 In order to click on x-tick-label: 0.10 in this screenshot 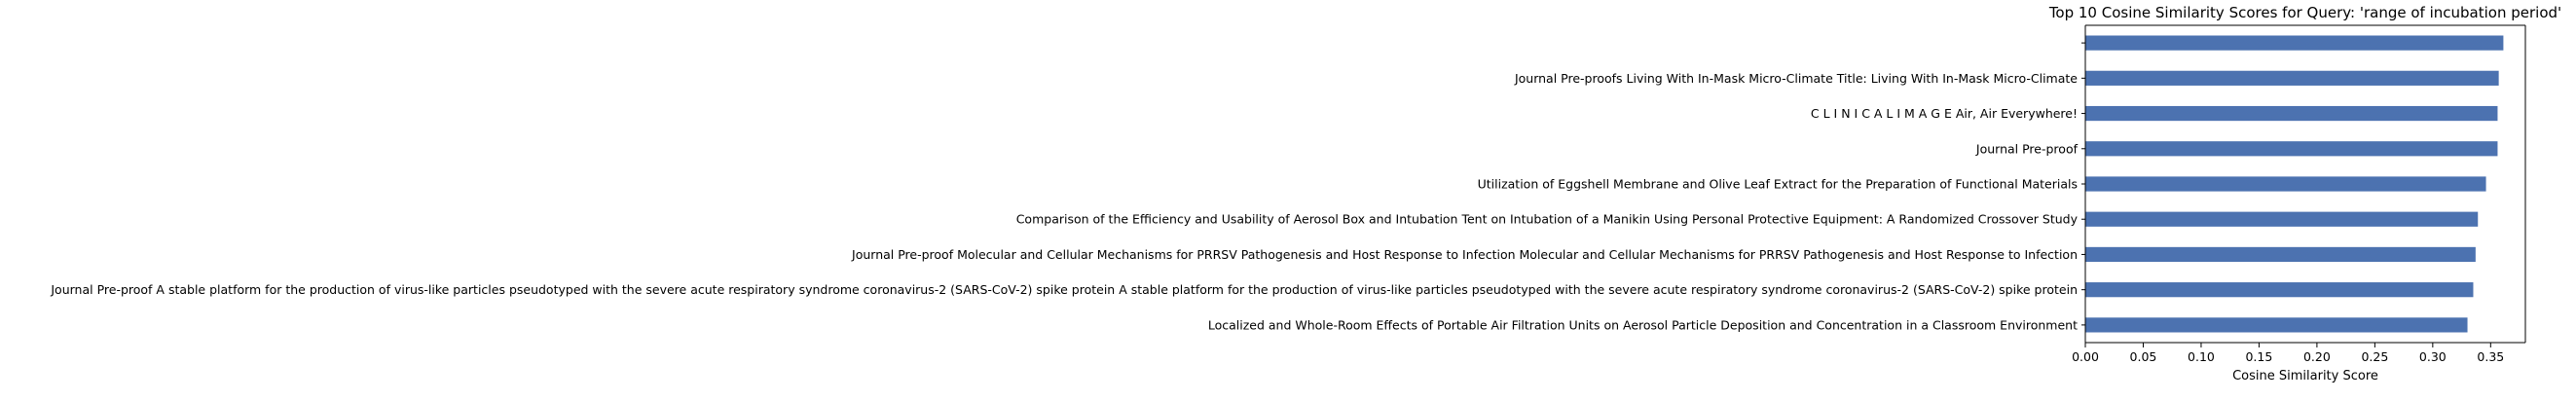, I will do `click(2201, 356)`.